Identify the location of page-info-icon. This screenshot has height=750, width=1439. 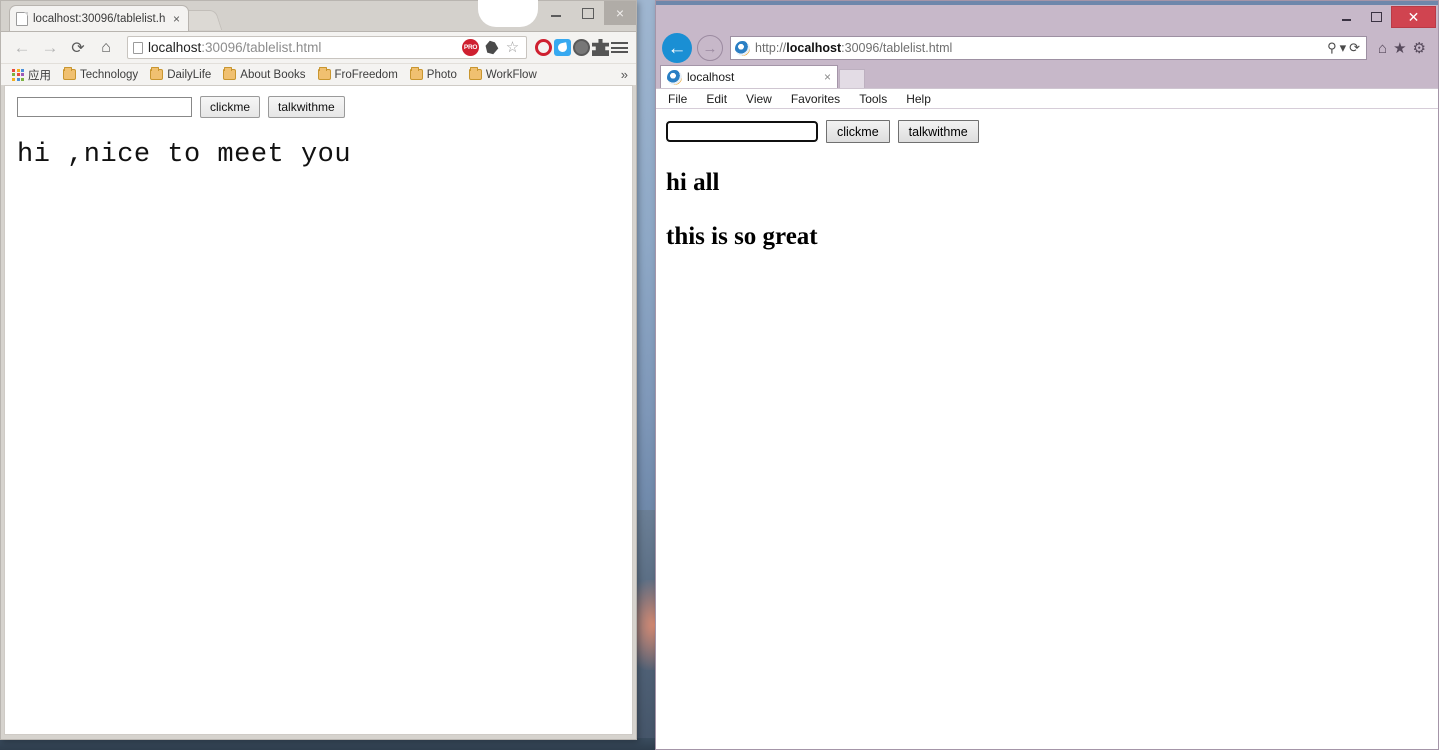
(138, 47).